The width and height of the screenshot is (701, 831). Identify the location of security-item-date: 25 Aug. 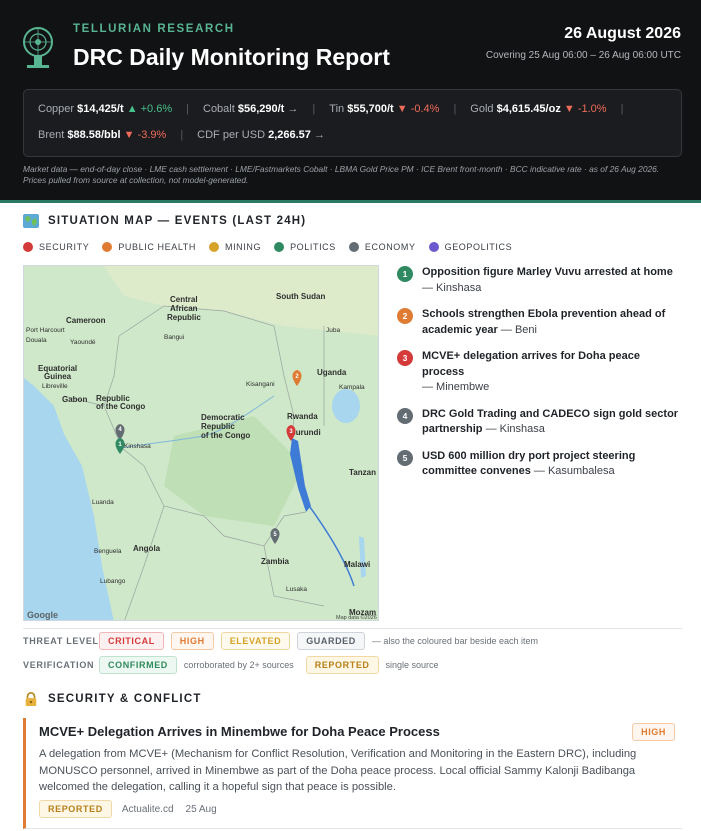
(201, 809).